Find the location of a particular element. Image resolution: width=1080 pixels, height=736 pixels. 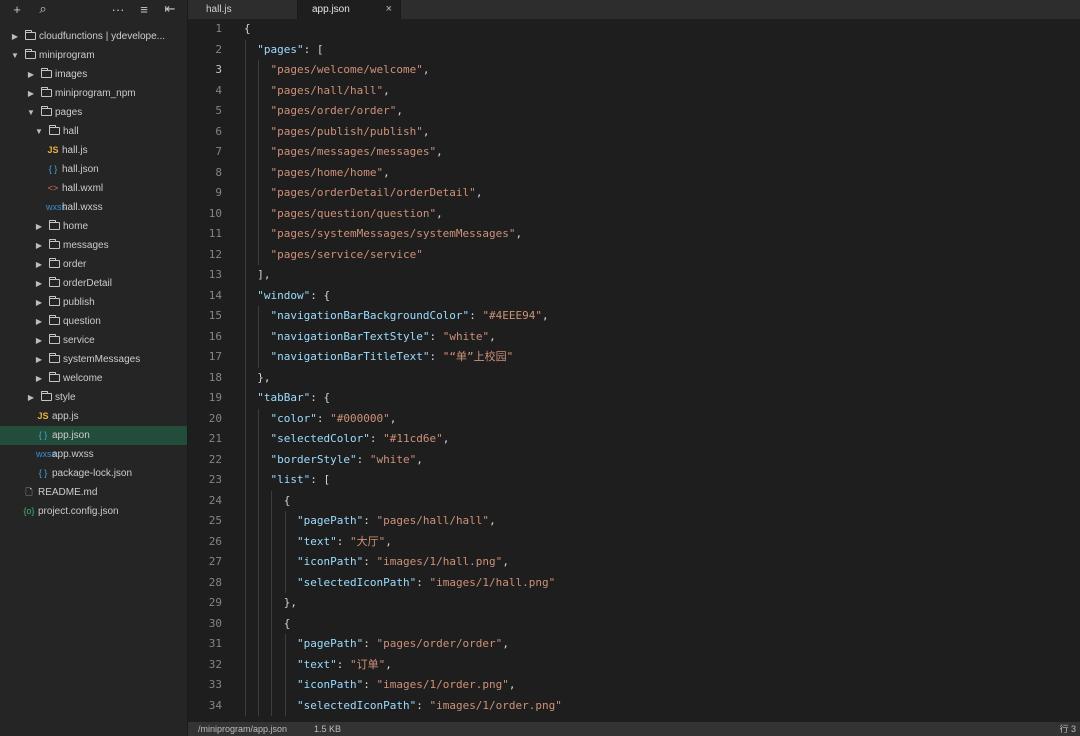

tree-item: ▶ images is located at coordinates (93, 74).